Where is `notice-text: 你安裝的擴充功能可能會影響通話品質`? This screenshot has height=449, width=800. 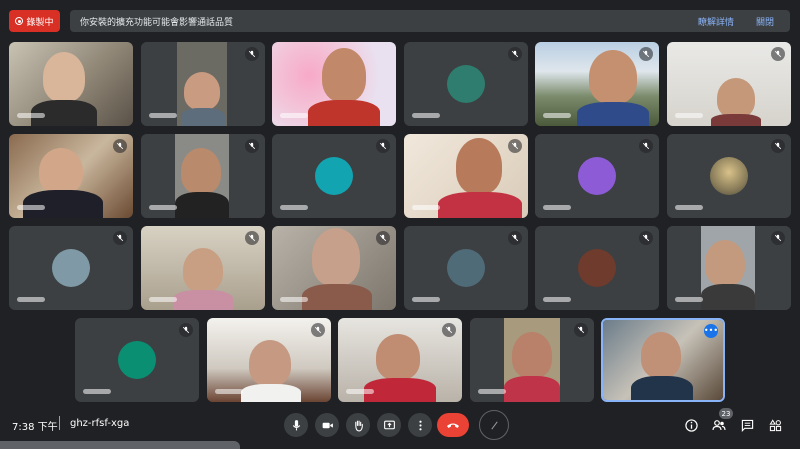
notice-text: 你安裝的擴充功能可能會影響通話品質 is located at coordinates (157, 22).